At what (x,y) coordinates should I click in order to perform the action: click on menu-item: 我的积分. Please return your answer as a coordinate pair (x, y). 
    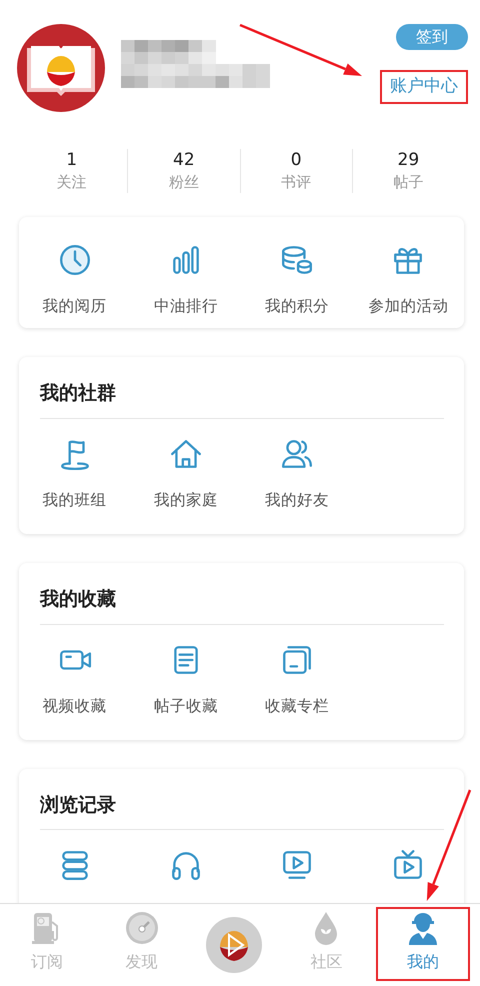
    Looking at the image, I should click on (297, 280).